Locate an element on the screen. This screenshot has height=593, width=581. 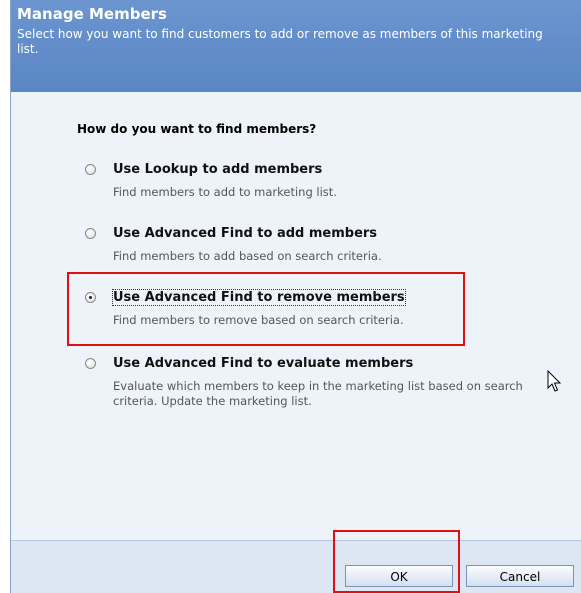
radio-advanced-find-evaluate is located at coordinates (90, 363).